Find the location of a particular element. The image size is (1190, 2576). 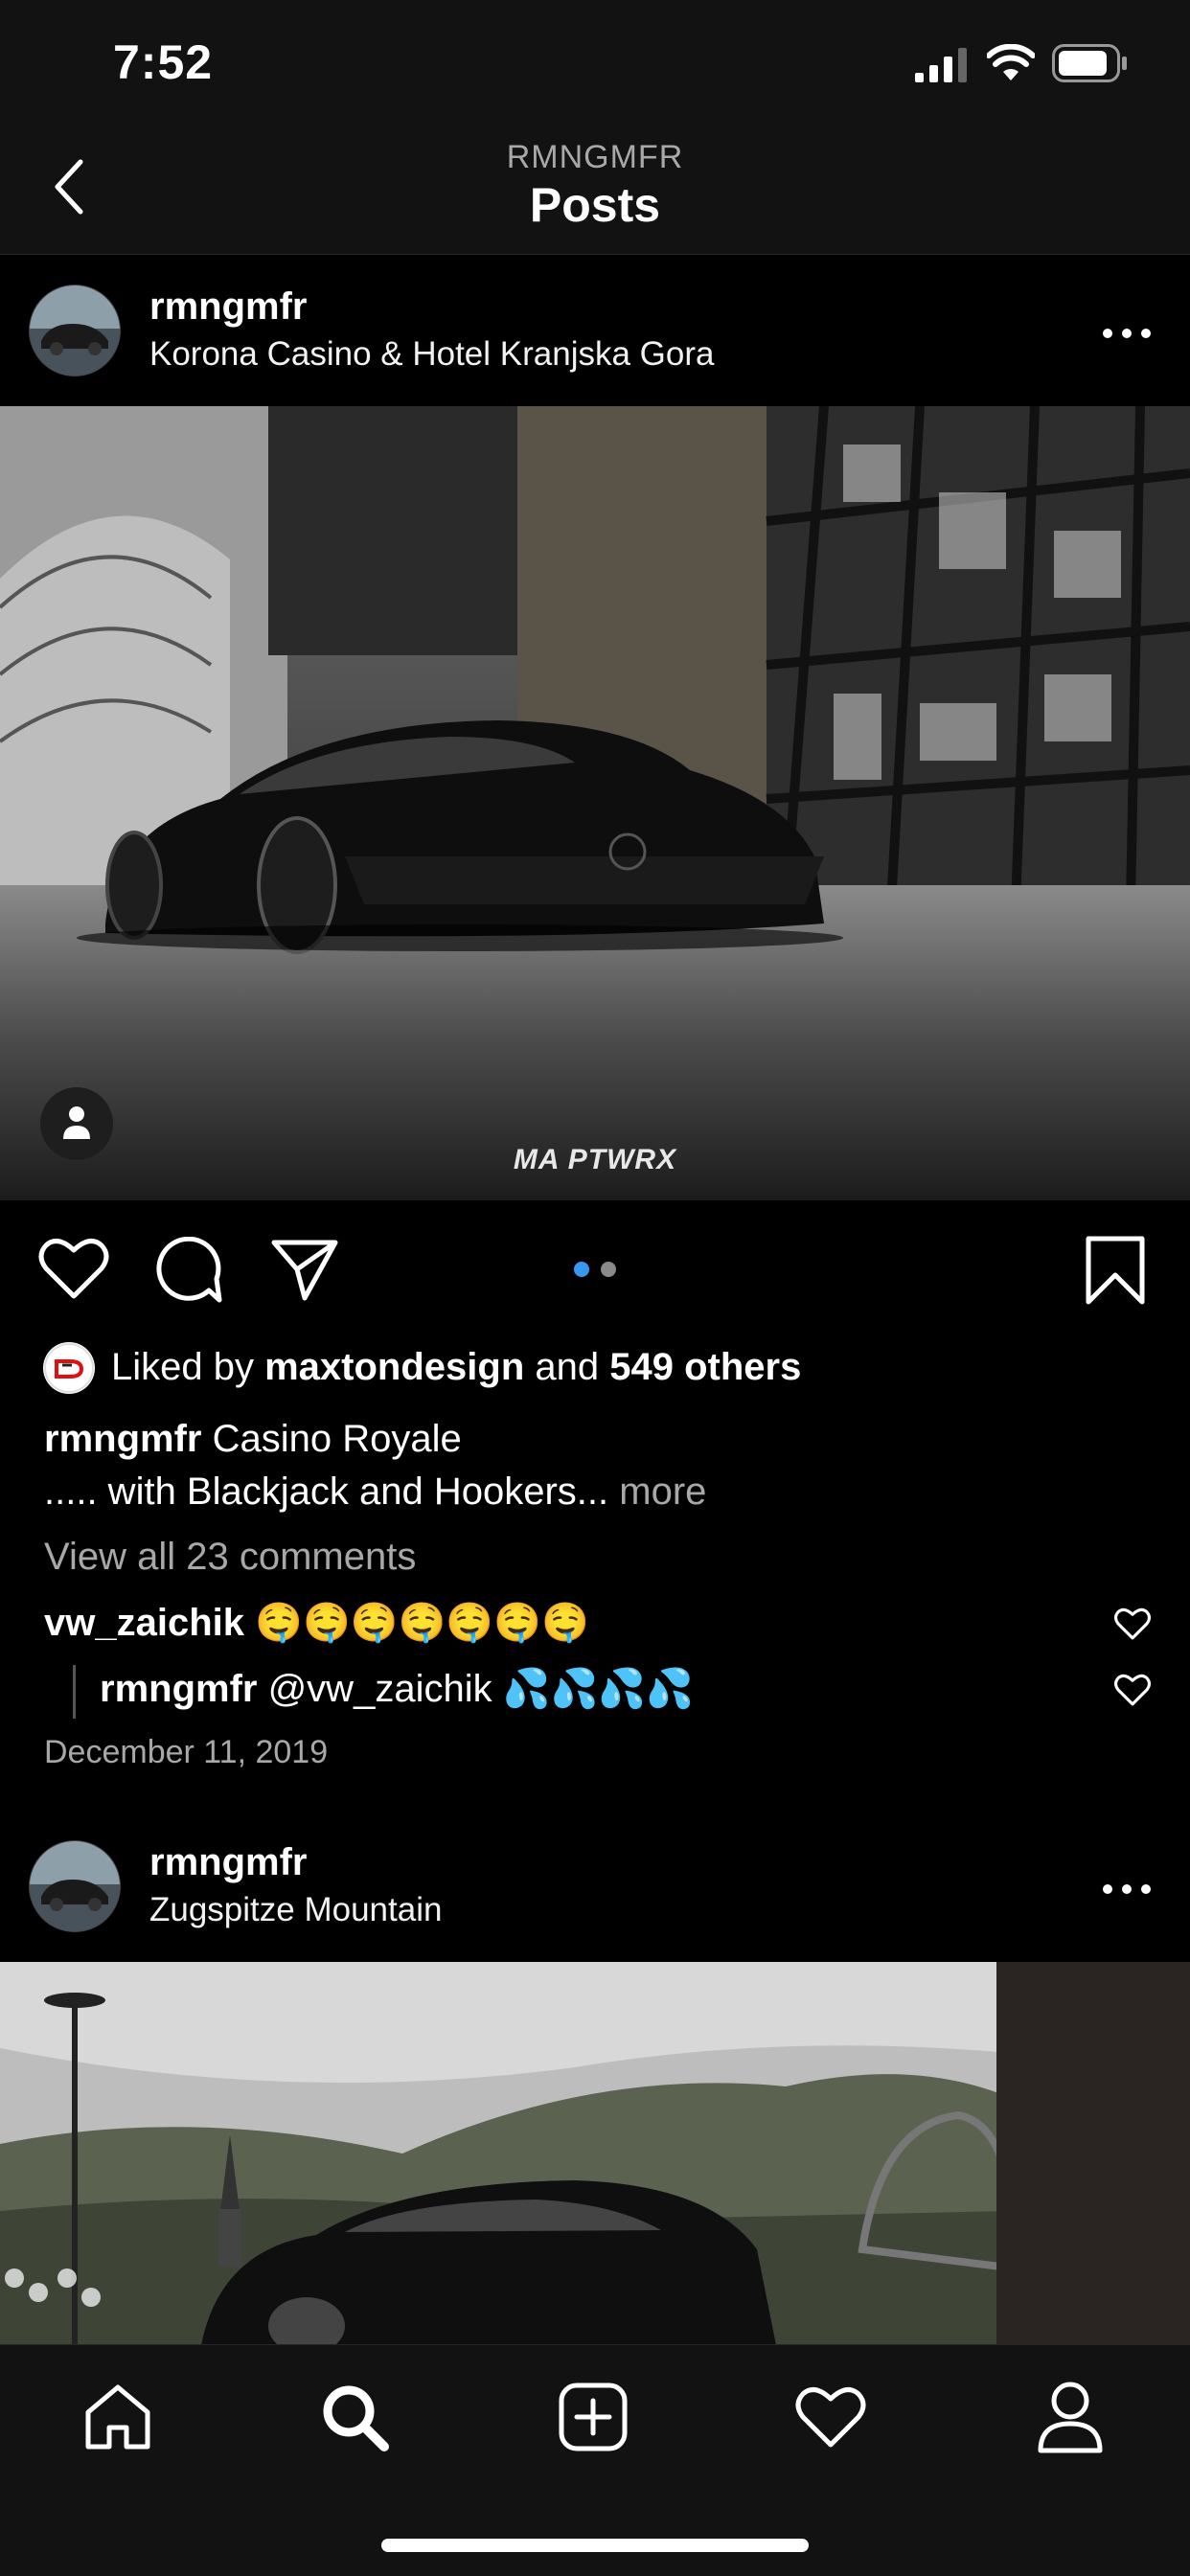

caption-continued: ..... with Blackjack and Hookers... more is located at coordinates (375, 1492).